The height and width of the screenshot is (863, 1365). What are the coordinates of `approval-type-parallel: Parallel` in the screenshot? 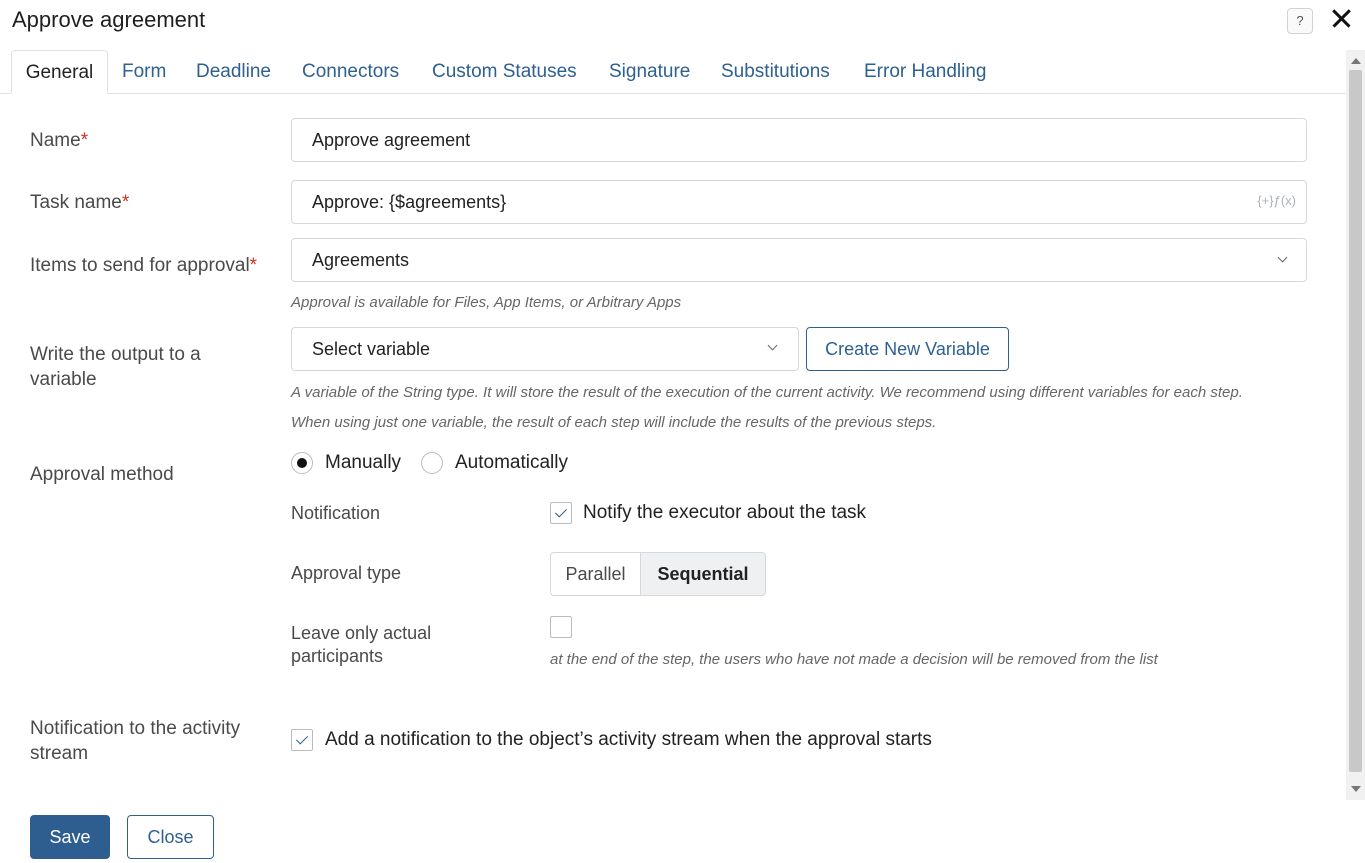 It's located at (596, 574).